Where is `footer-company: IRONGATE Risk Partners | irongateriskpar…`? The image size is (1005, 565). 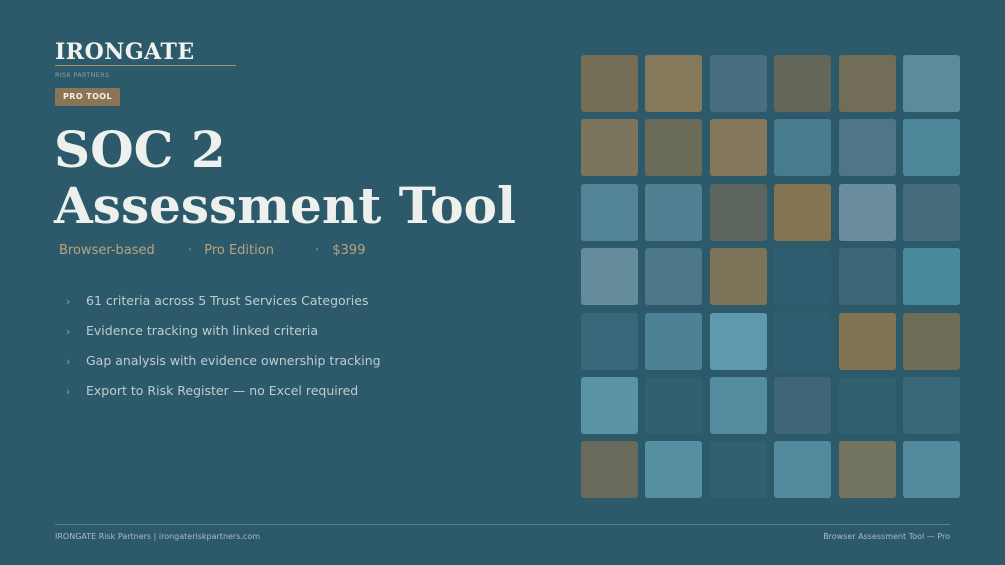
footer-company: IRONGATE Risk Partners | irongateriskpar… is located at coordinates (158, 536).